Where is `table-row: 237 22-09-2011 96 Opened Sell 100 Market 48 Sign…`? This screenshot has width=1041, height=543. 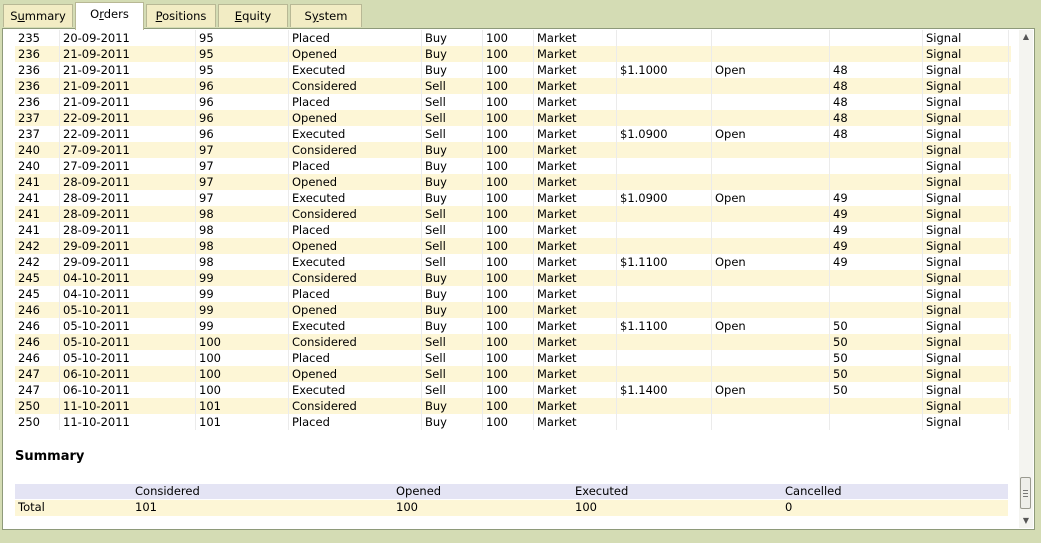
table-row: 237 22-09-2011 96 Opened Sell 100 Market 48 Sign… is located at coordinates (513, 118).